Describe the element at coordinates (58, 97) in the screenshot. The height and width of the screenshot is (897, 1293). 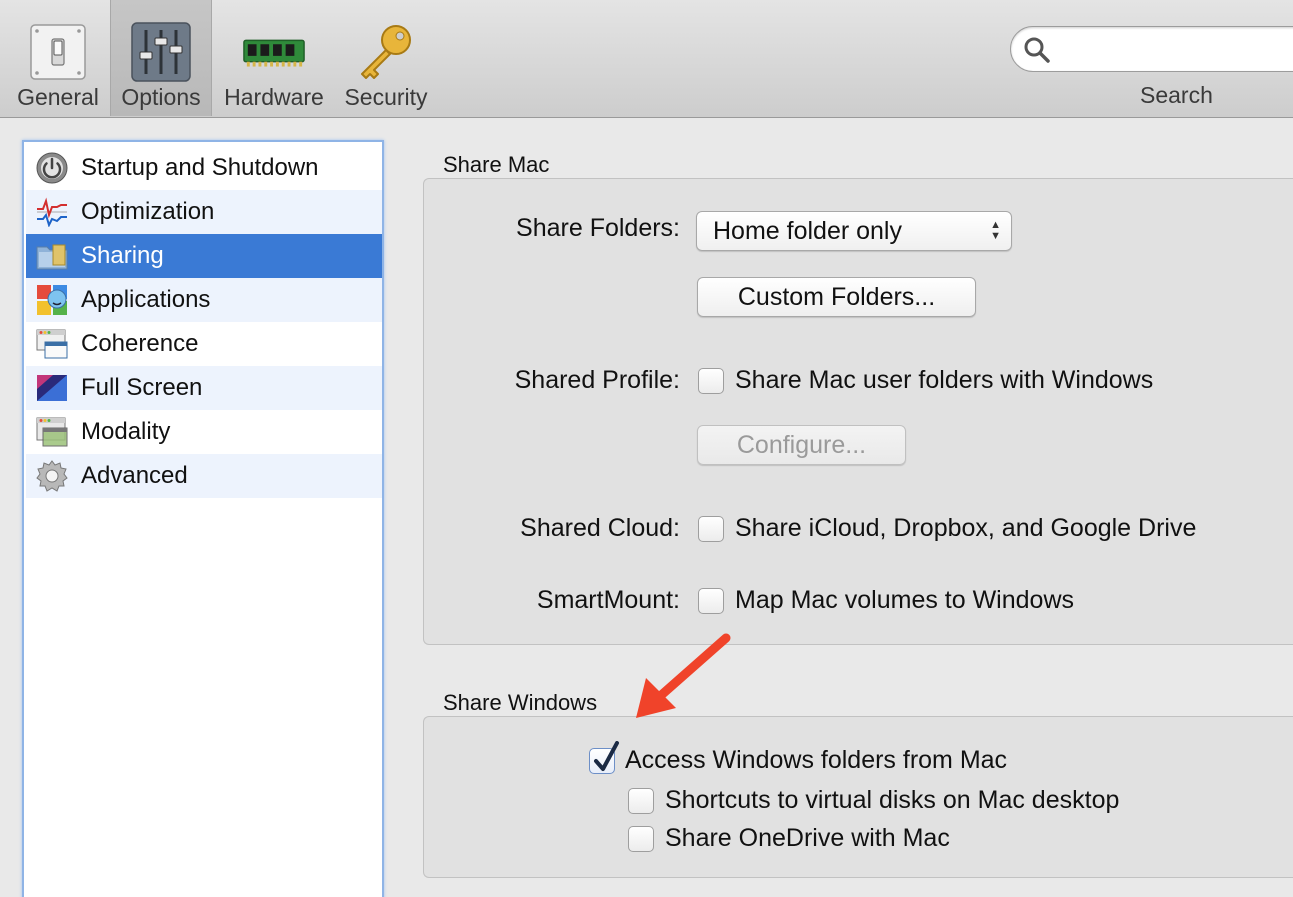
I see `toolbar-label: General` at that location.